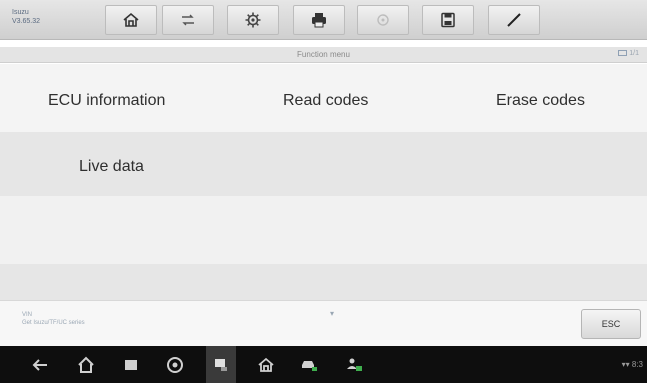 The width and height of the screenshot is (647, 383). I want to click on pc-link-button, so click(354, 365).